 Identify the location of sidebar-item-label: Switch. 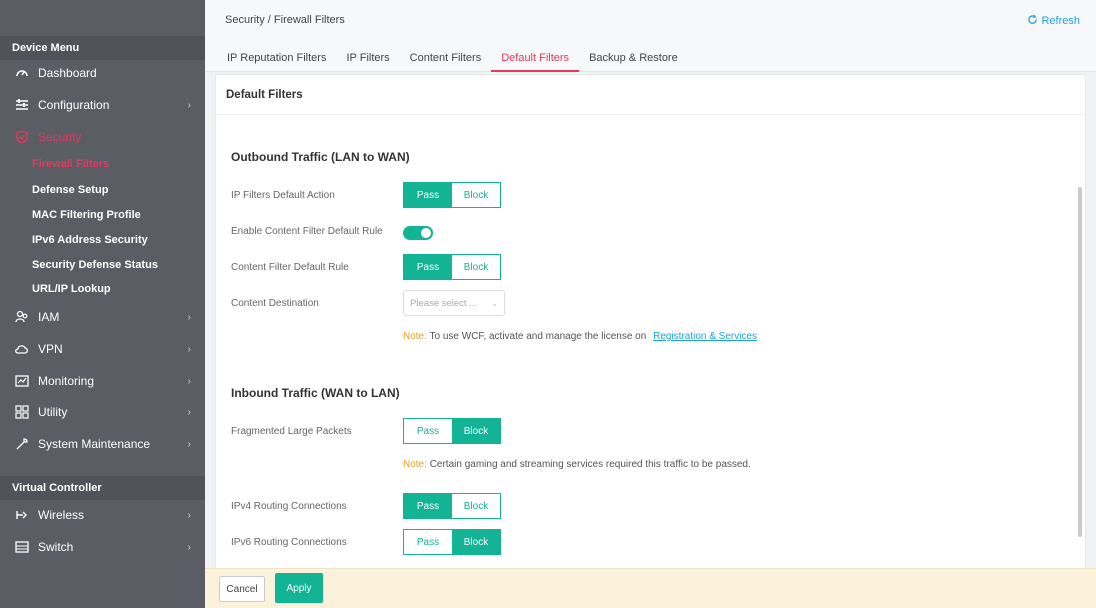
(56, 547).